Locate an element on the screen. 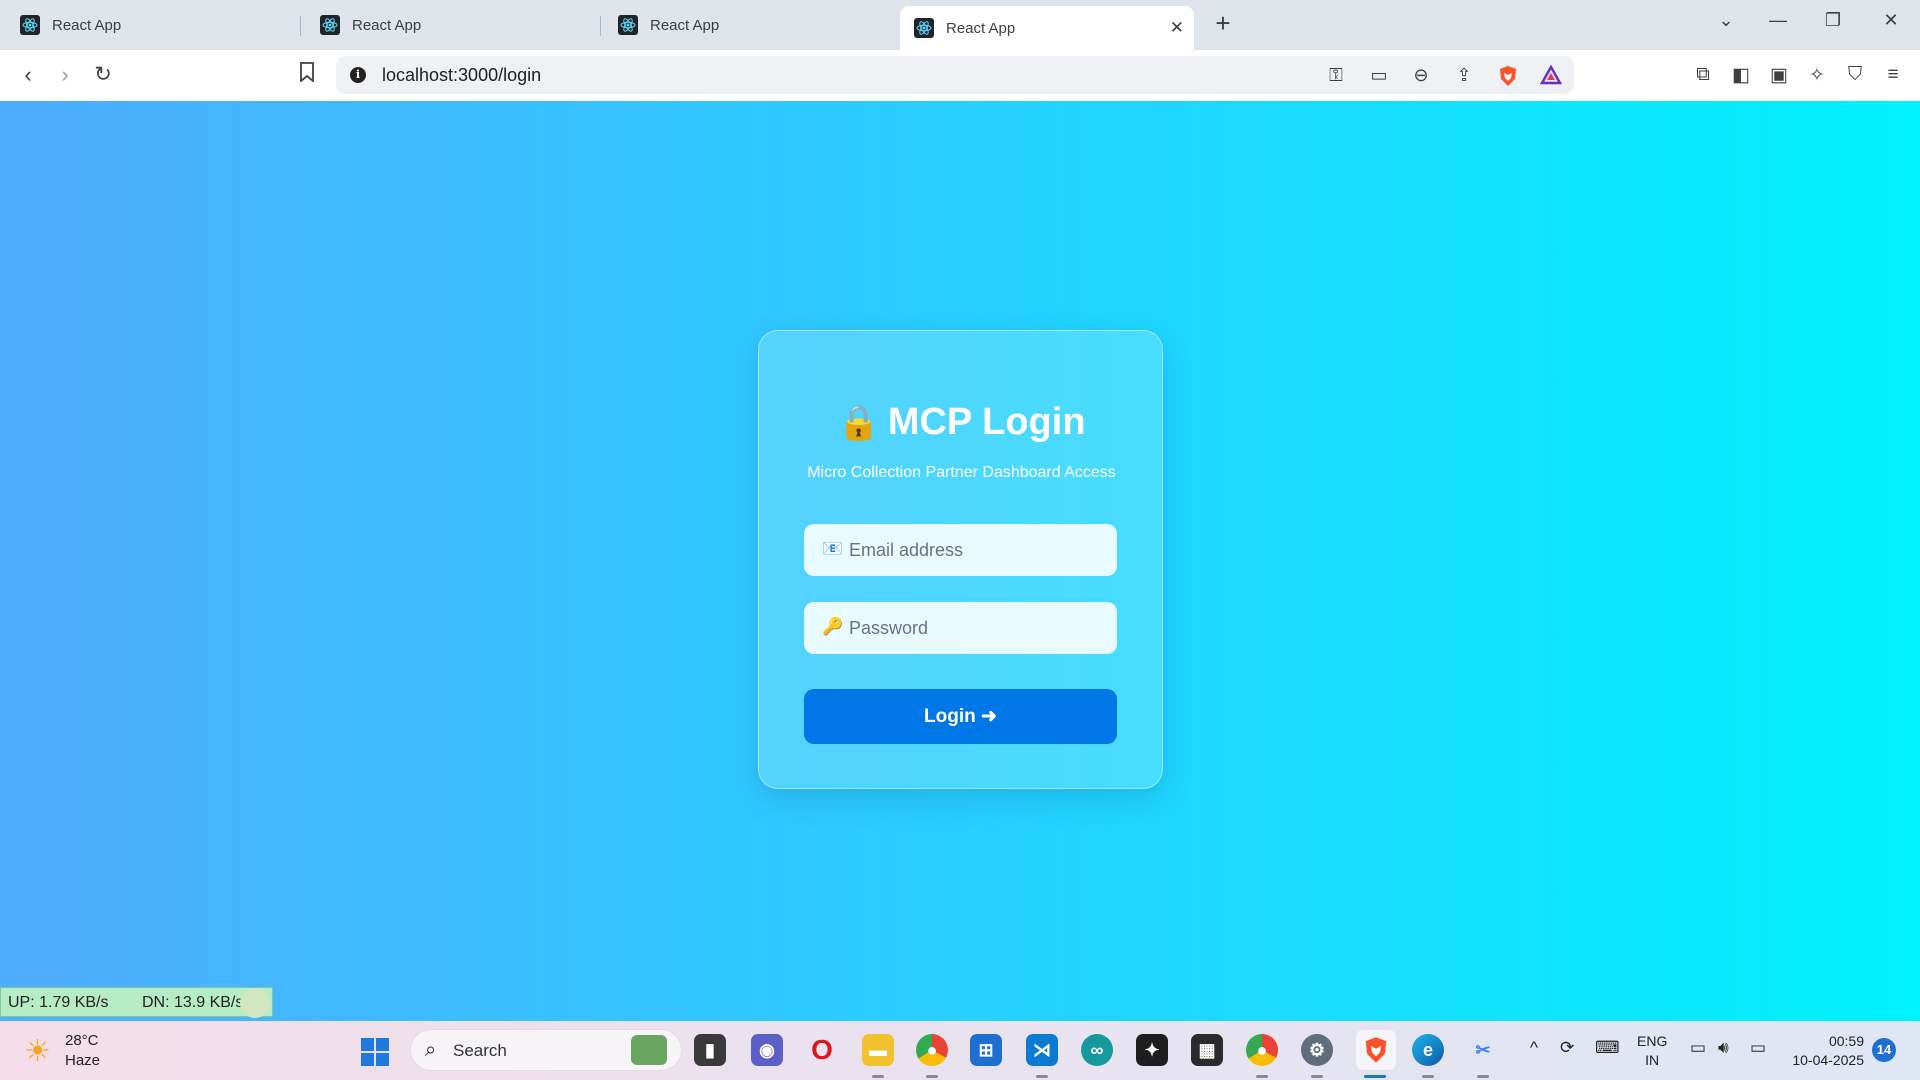  sync-icon: ⟳ is located at coordinates (1567, 1048).